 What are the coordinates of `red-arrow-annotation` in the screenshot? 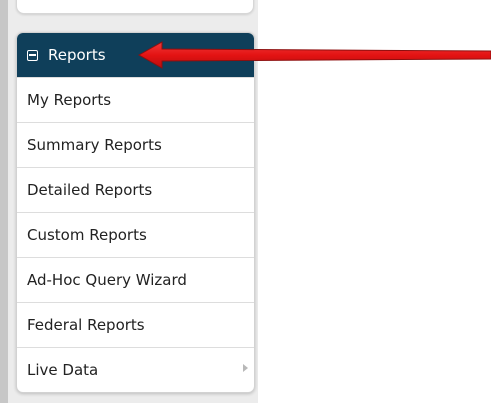 It's located at (314, 55).